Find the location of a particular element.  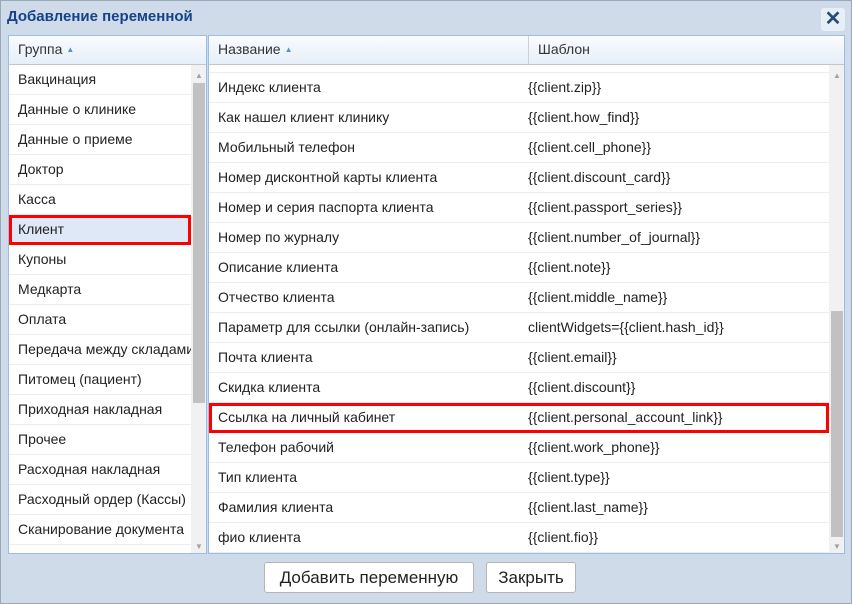

variable-template: {{client.how_find}} is located at coordinates (584, 117).